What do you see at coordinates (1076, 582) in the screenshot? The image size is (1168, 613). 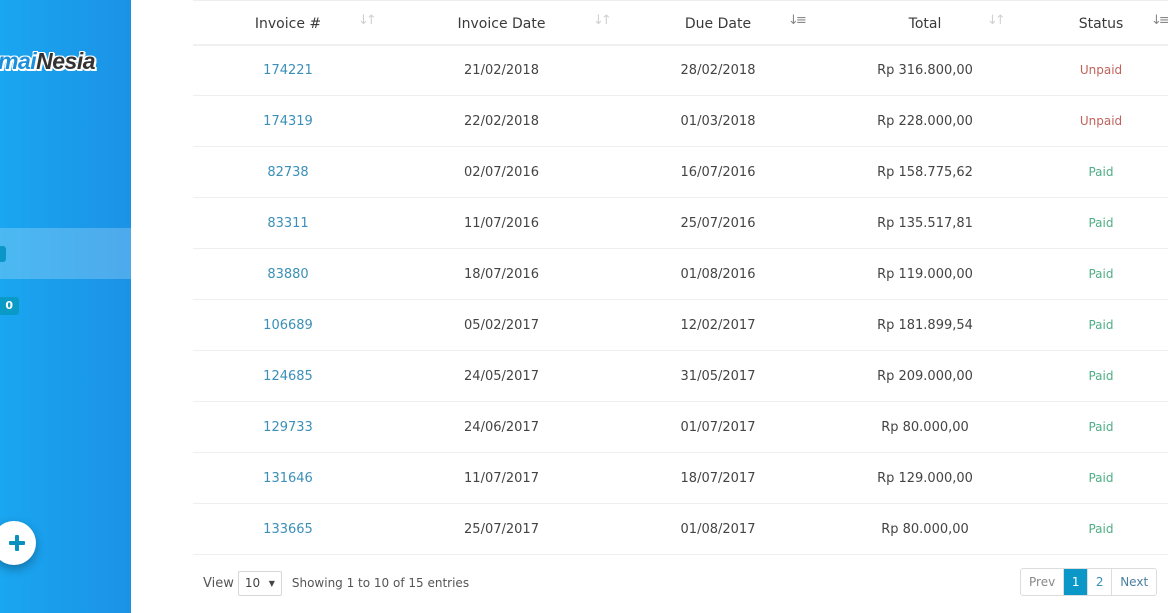 I see `page-button-1: 1` at bounding box center [1076, 582].